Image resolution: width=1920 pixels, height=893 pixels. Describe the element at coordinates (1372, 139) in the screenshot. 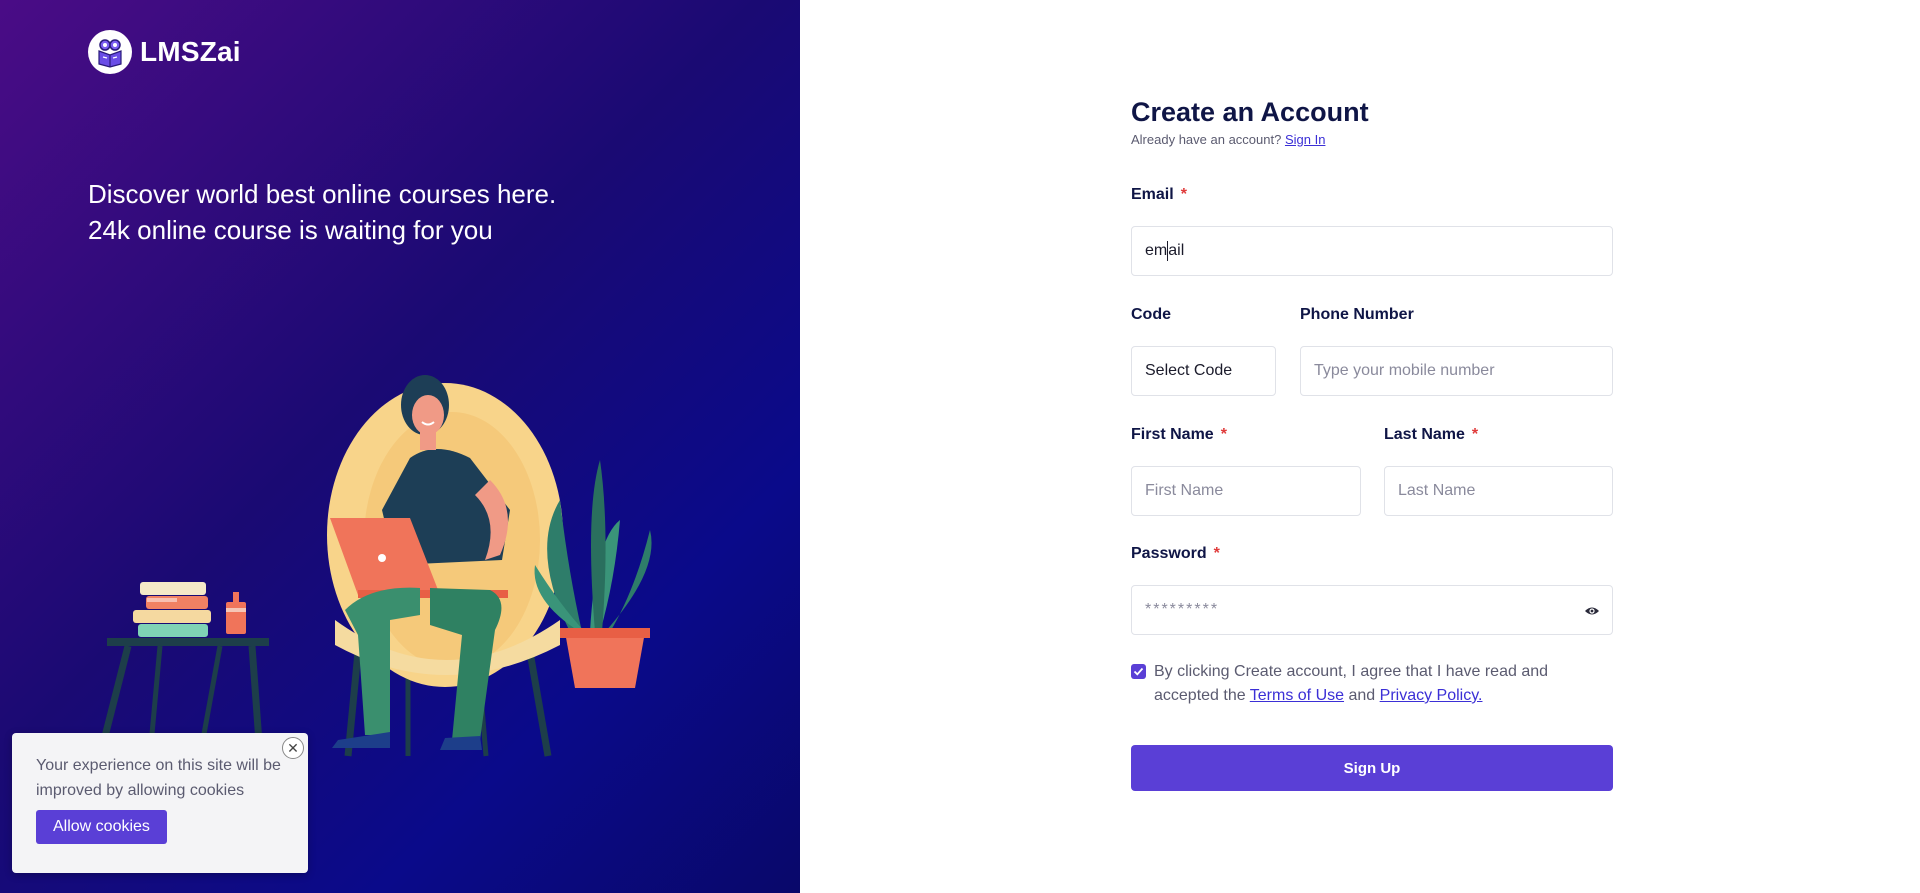

I see `signin-prompt: Already have an account? Sign In` at that location.